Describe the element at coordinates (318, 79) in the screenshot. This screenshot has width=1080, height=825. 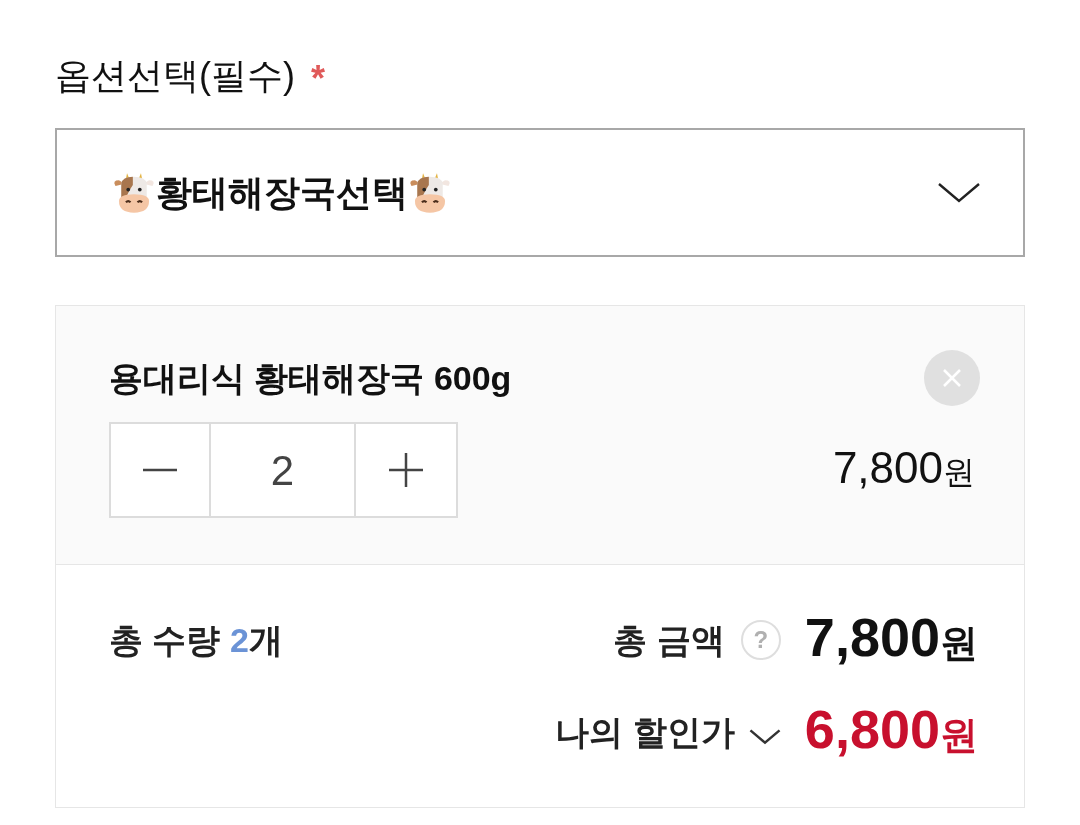
I see `required-mark: *` at that location.